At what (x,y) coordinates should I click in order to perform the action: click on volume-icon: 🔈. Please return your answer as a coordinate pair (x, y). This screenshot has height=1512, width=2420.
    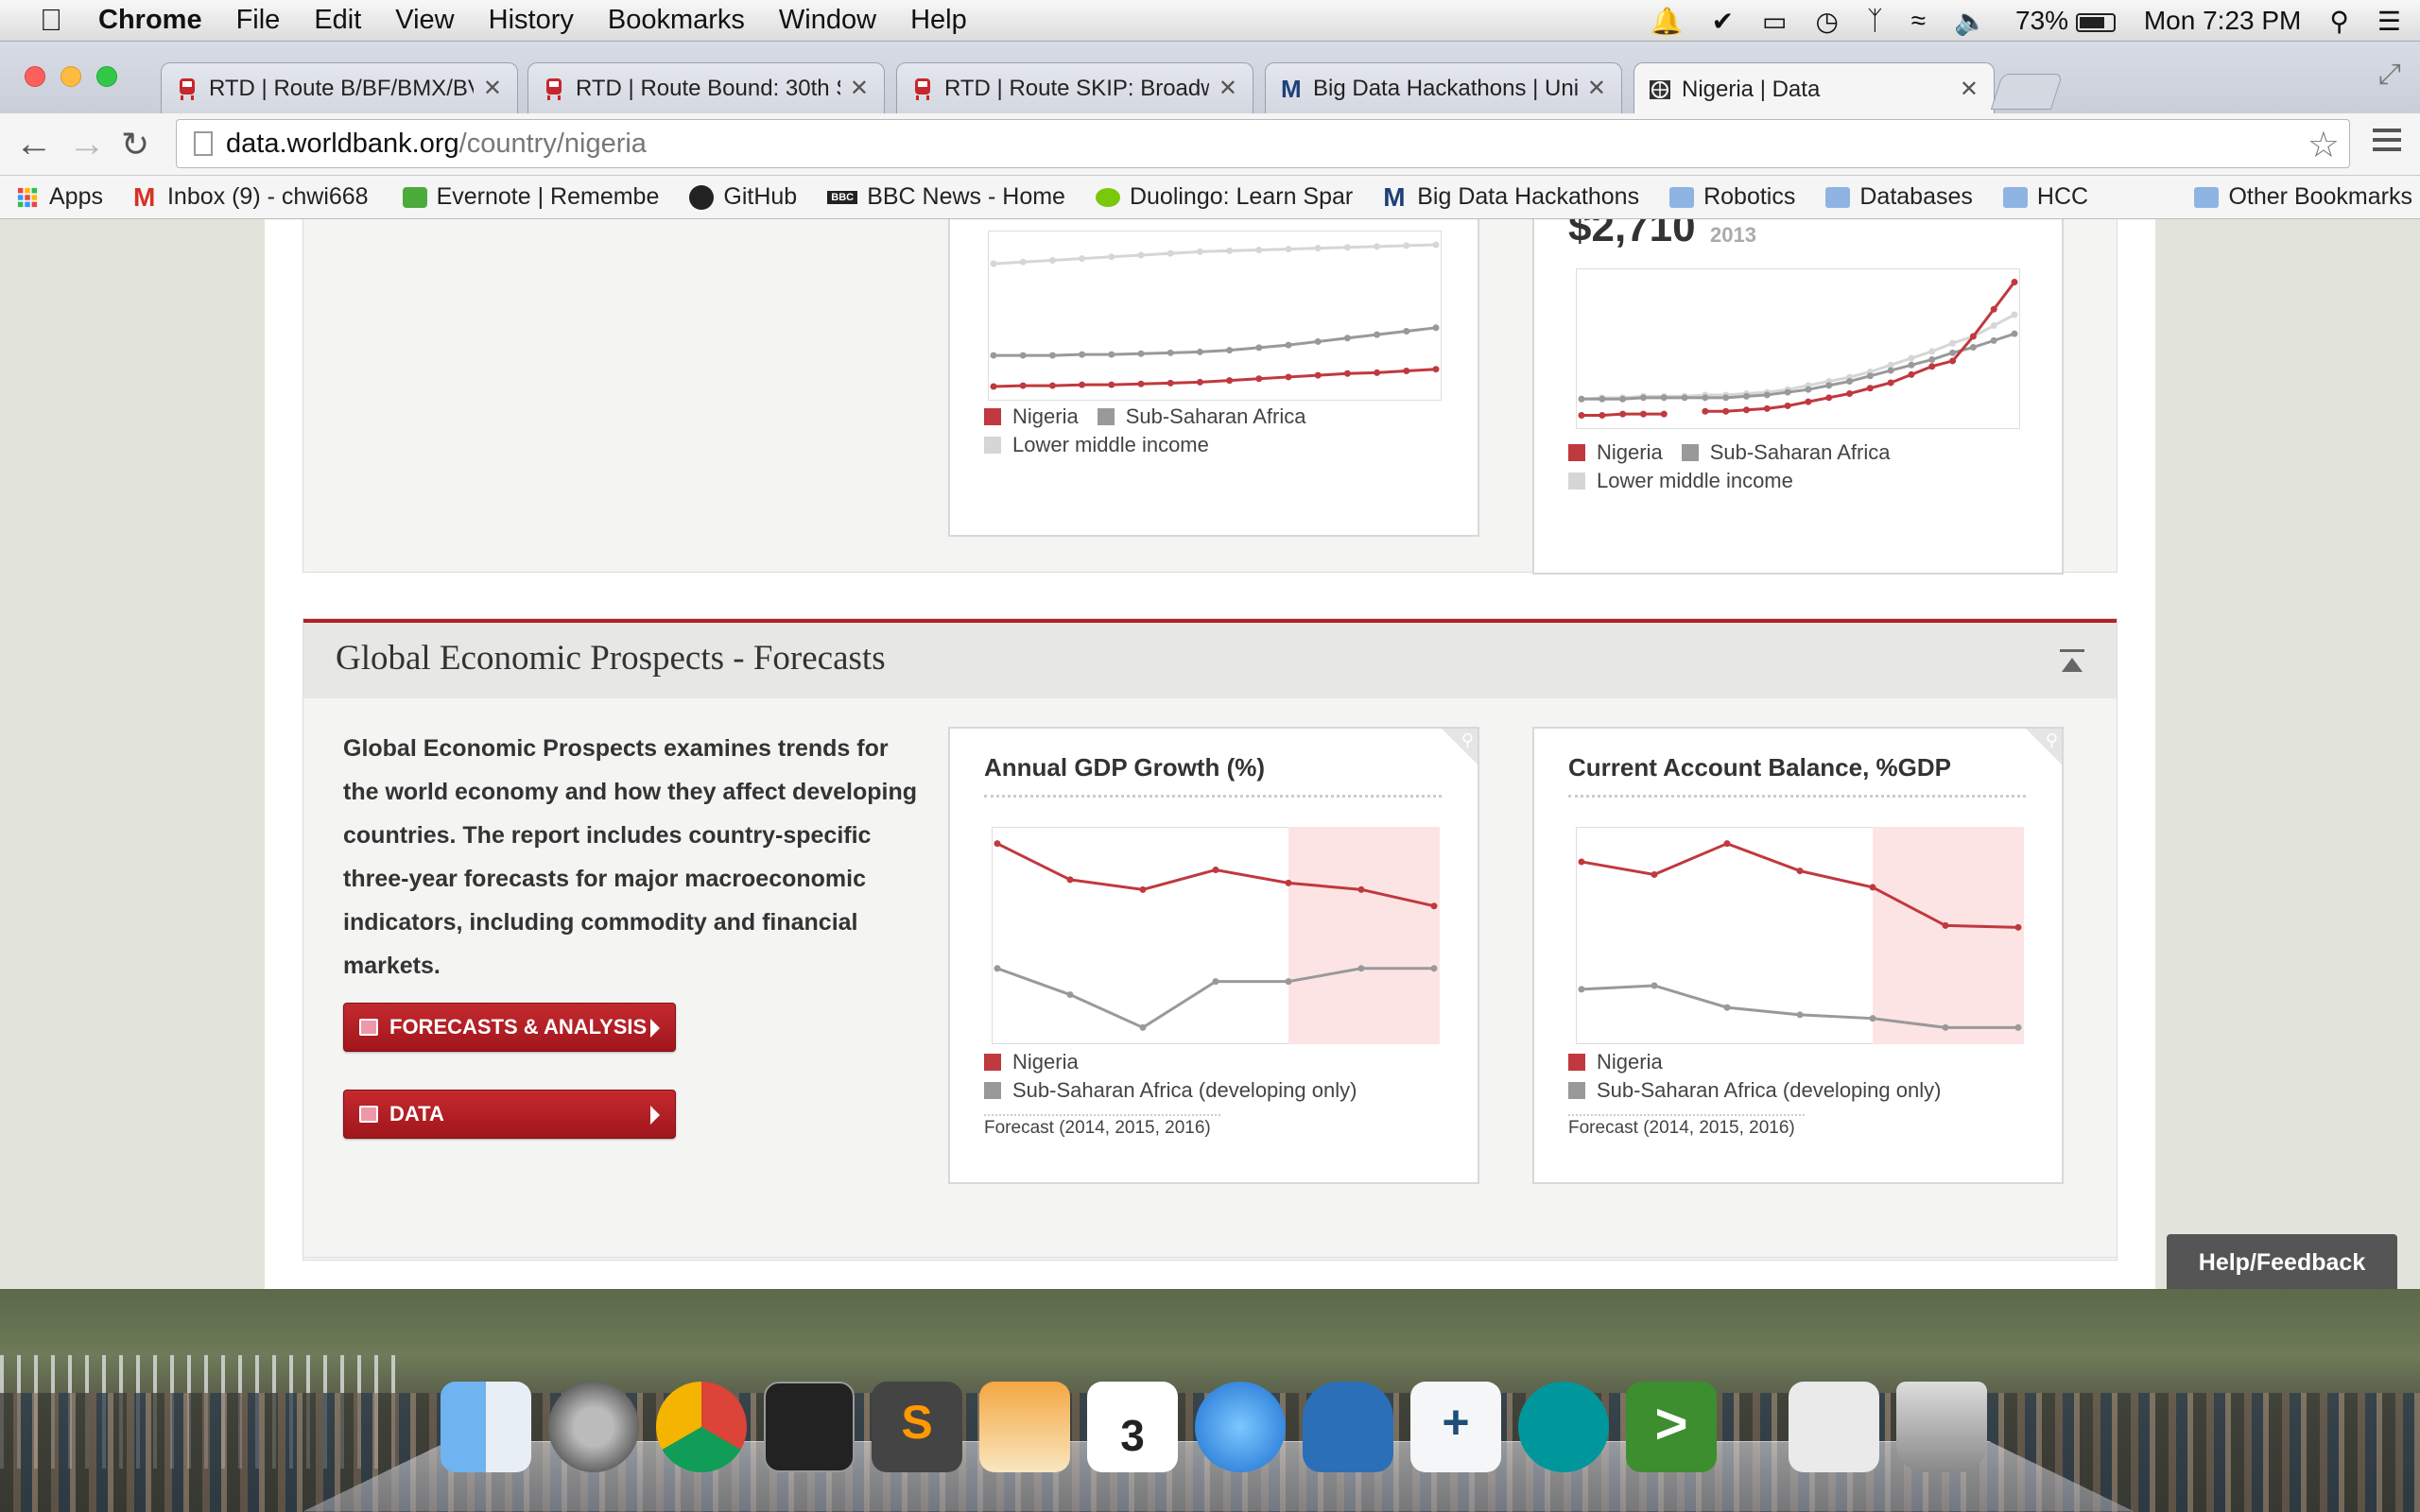
    Looking at the image, I should click on (1970, 21).